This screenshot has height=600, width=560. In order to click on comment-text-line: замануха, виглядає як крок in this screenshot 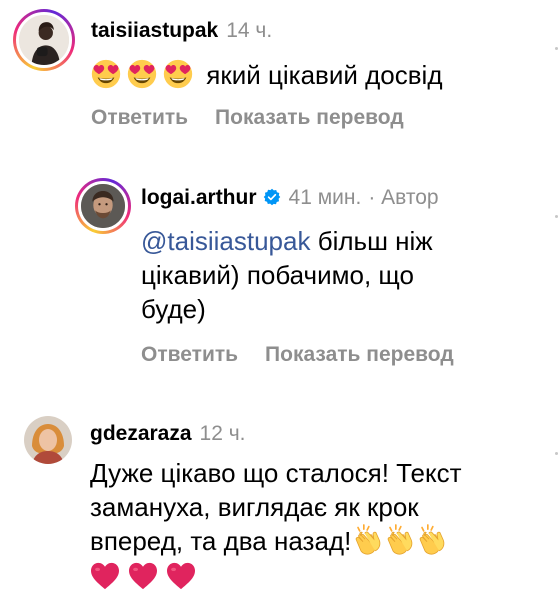, I will do `click(254, 507)`.